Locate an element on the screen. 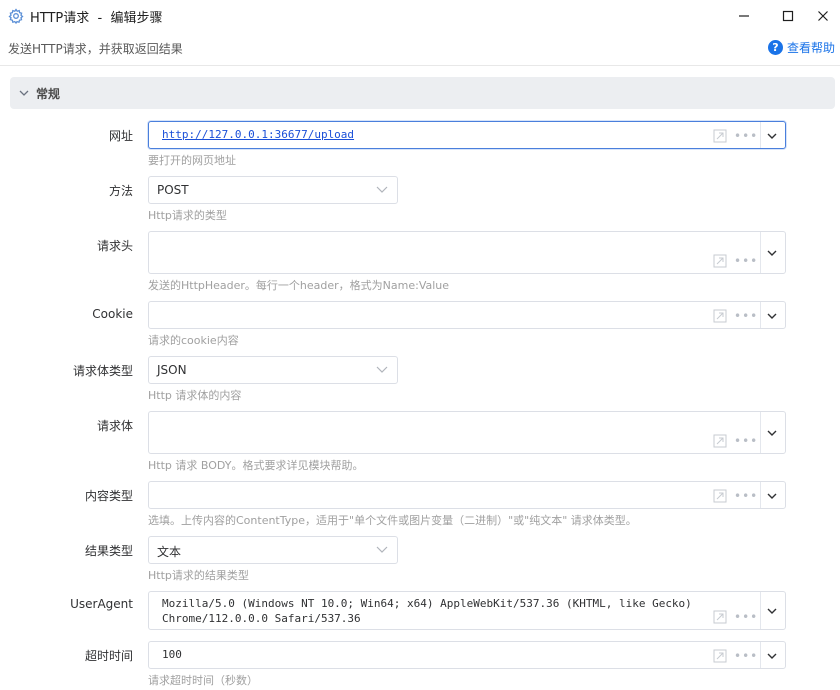 This screenshot has height=690, width=840. help-link: ? 查看帮助 is located at coordinates (801, 47).